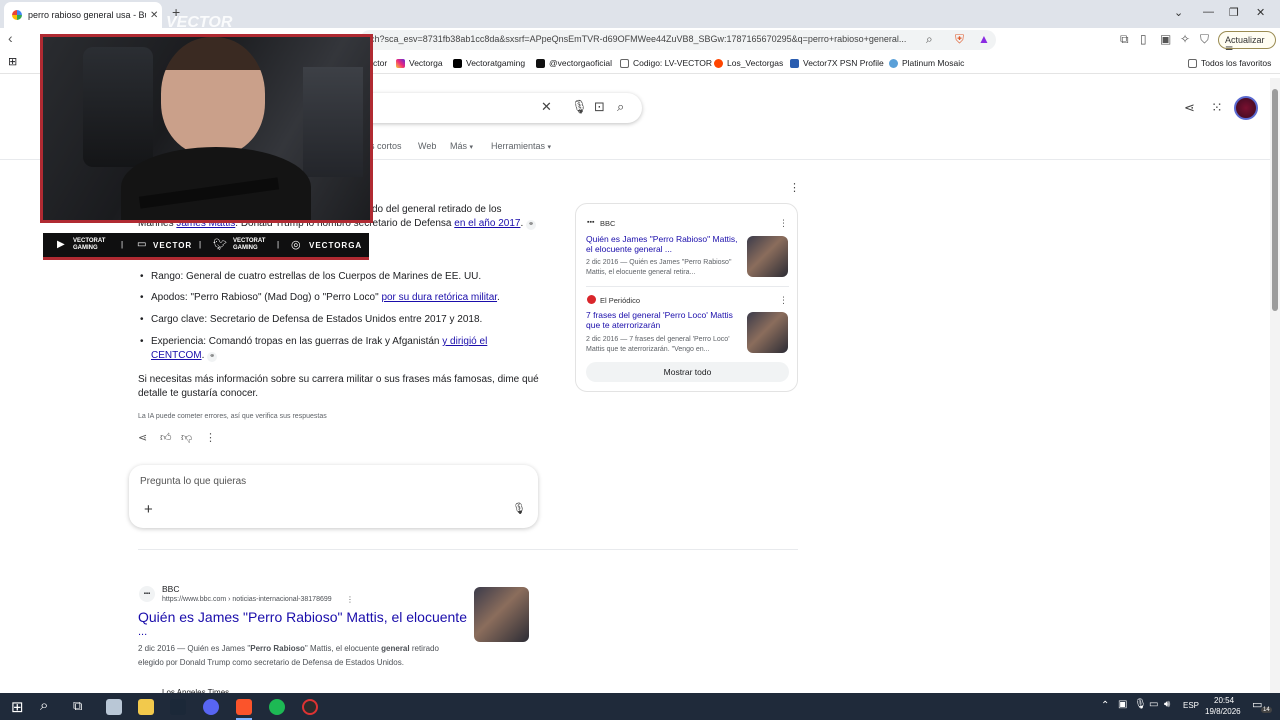  What do you see at coordinates (519, 508) in the screenshot?
I see `microphone-icon: 🎙︎` at bounding box center [519, 508].